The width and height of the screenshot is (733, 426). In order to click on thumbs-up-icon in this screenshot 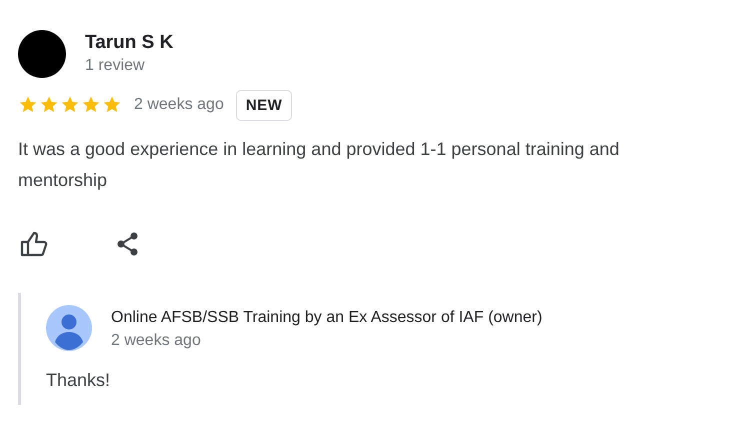, I will do `click(34, 244)`.